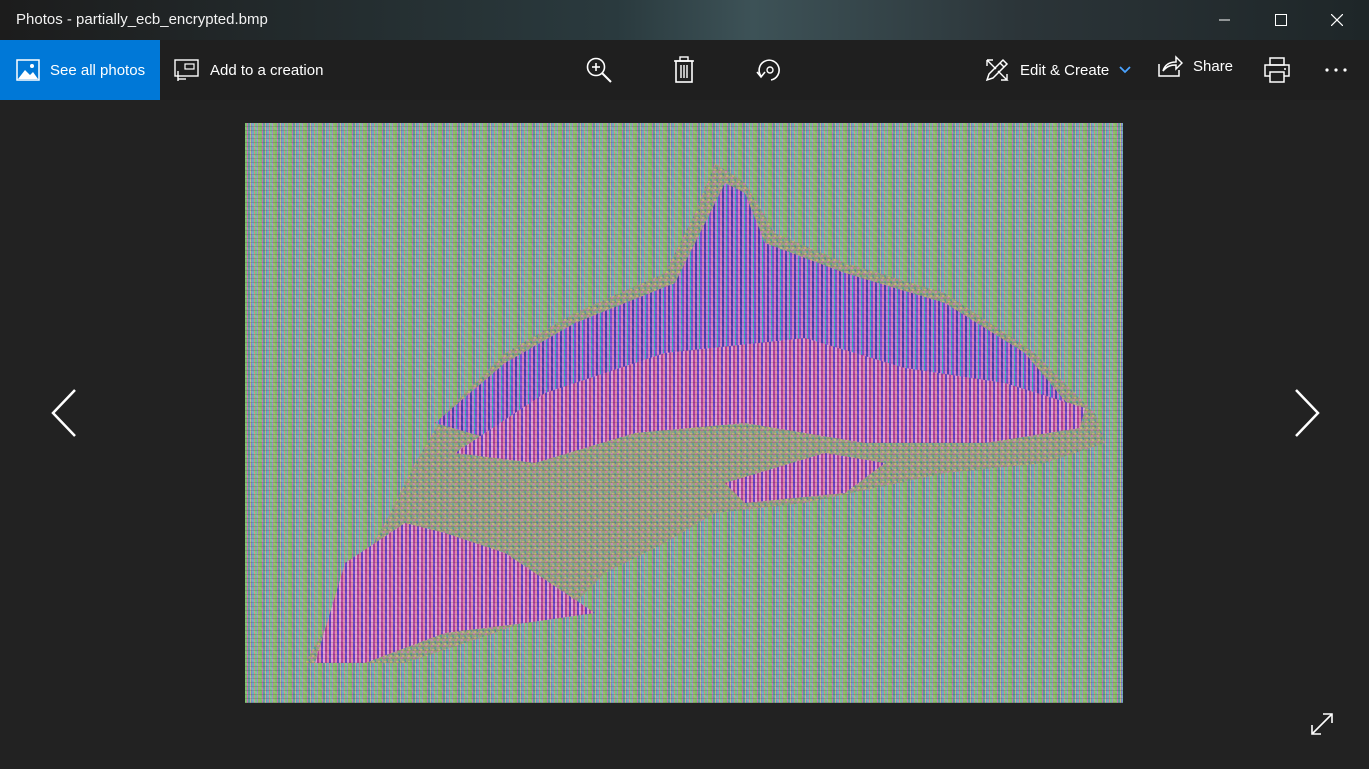  Describe the element at coordinates (187, 70) in the screenshot. I see `add-to-creation-icon` at that location.